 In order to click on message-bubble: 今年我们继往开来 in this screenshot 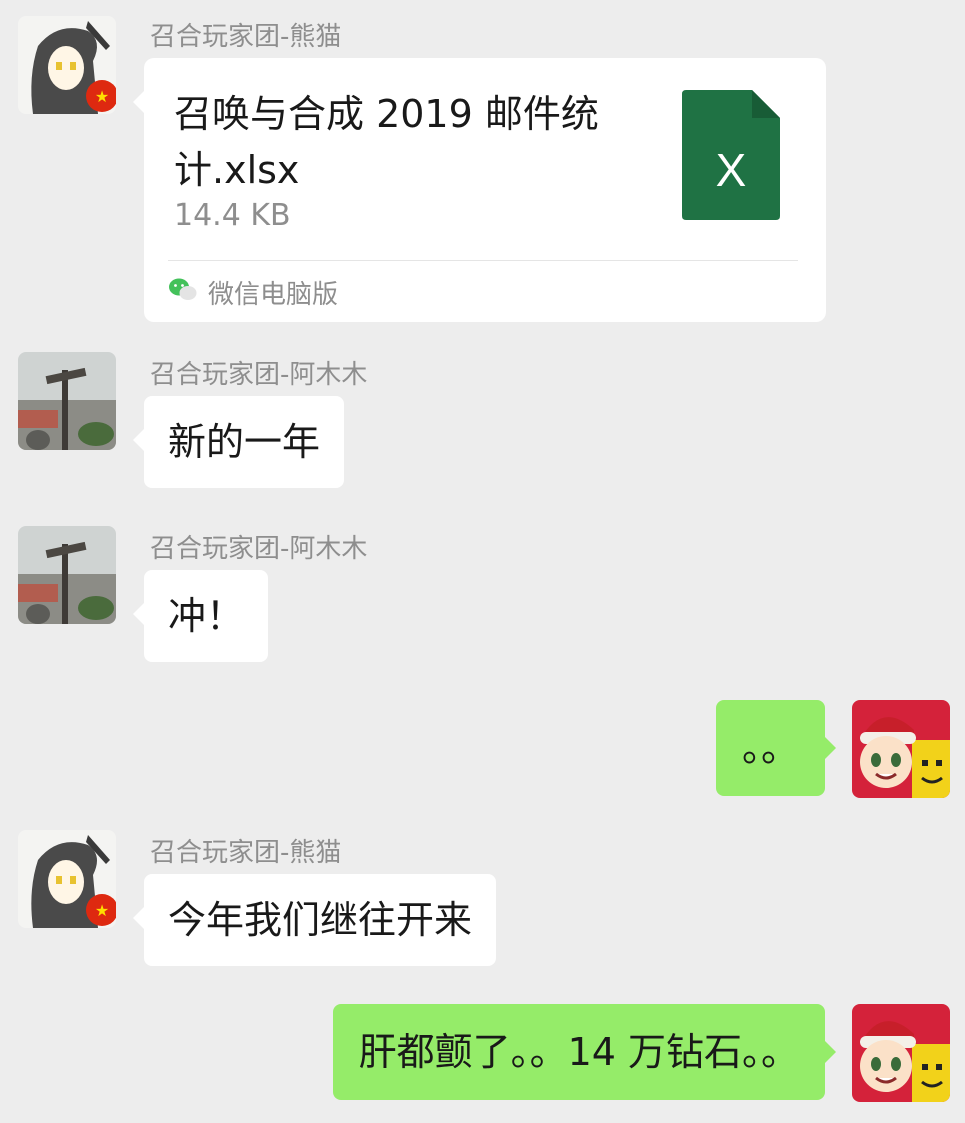, I will do `click(314, 920)`.